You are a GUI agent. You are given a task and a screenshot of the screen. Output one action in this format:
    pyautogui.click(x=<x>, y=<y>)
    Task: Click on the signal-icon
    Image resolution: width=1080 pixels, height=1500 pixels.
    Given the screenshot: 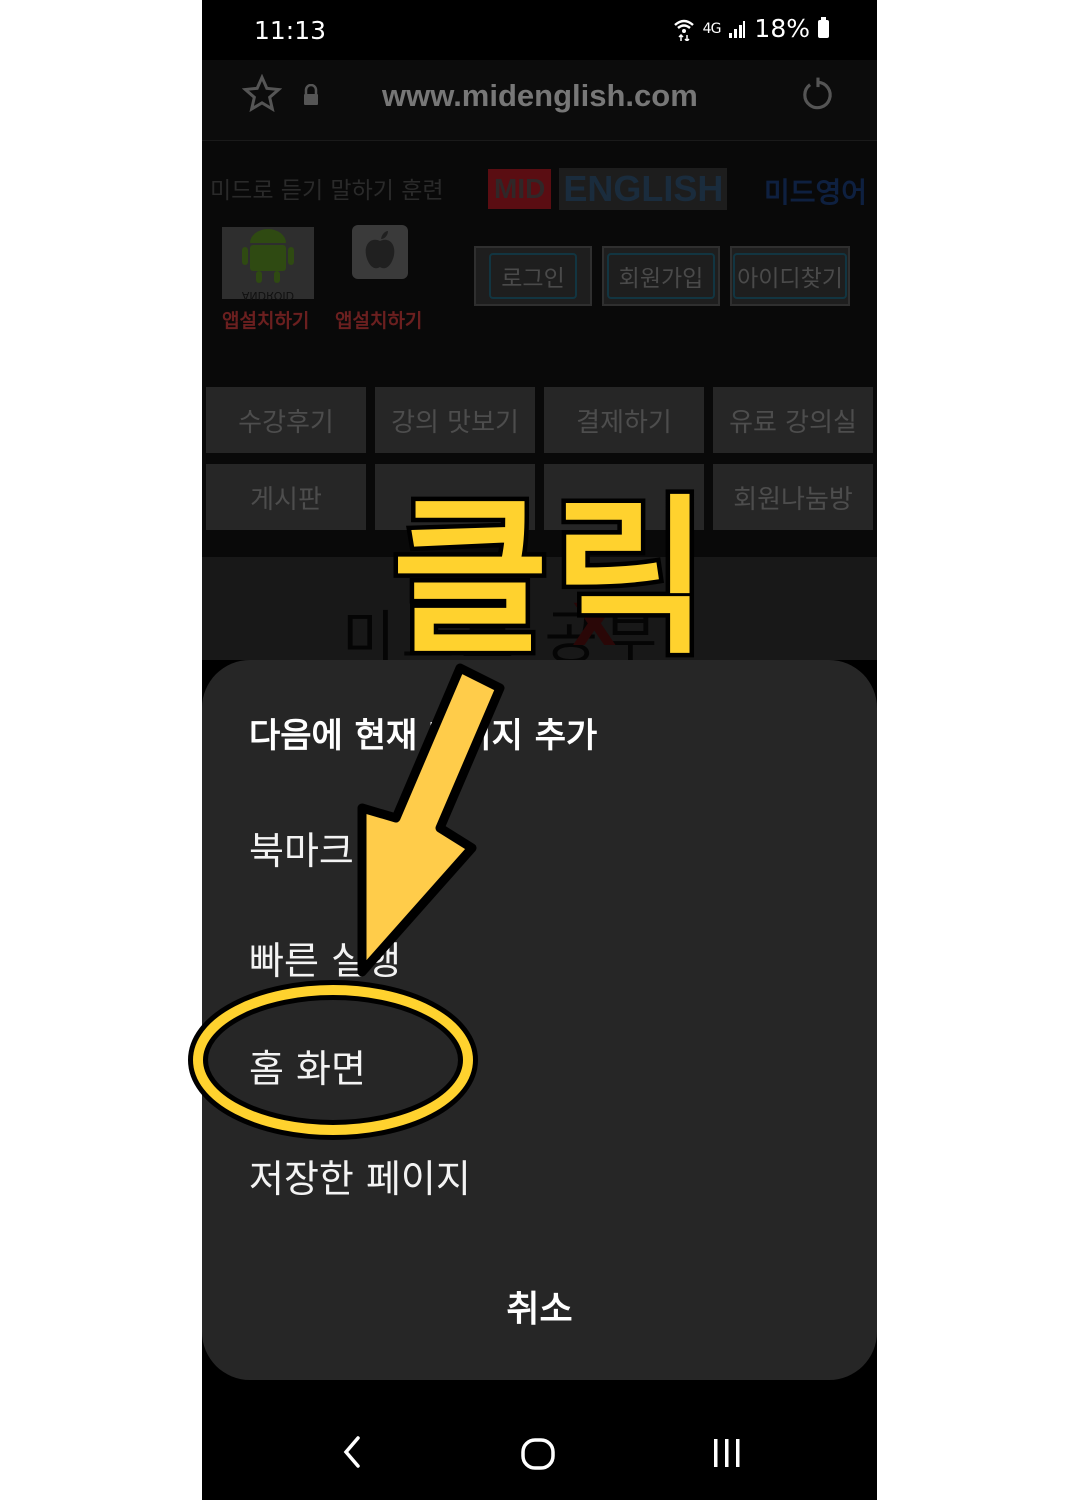 What is the action you would take?
    pyautogui.click(x=737, y=29)
    